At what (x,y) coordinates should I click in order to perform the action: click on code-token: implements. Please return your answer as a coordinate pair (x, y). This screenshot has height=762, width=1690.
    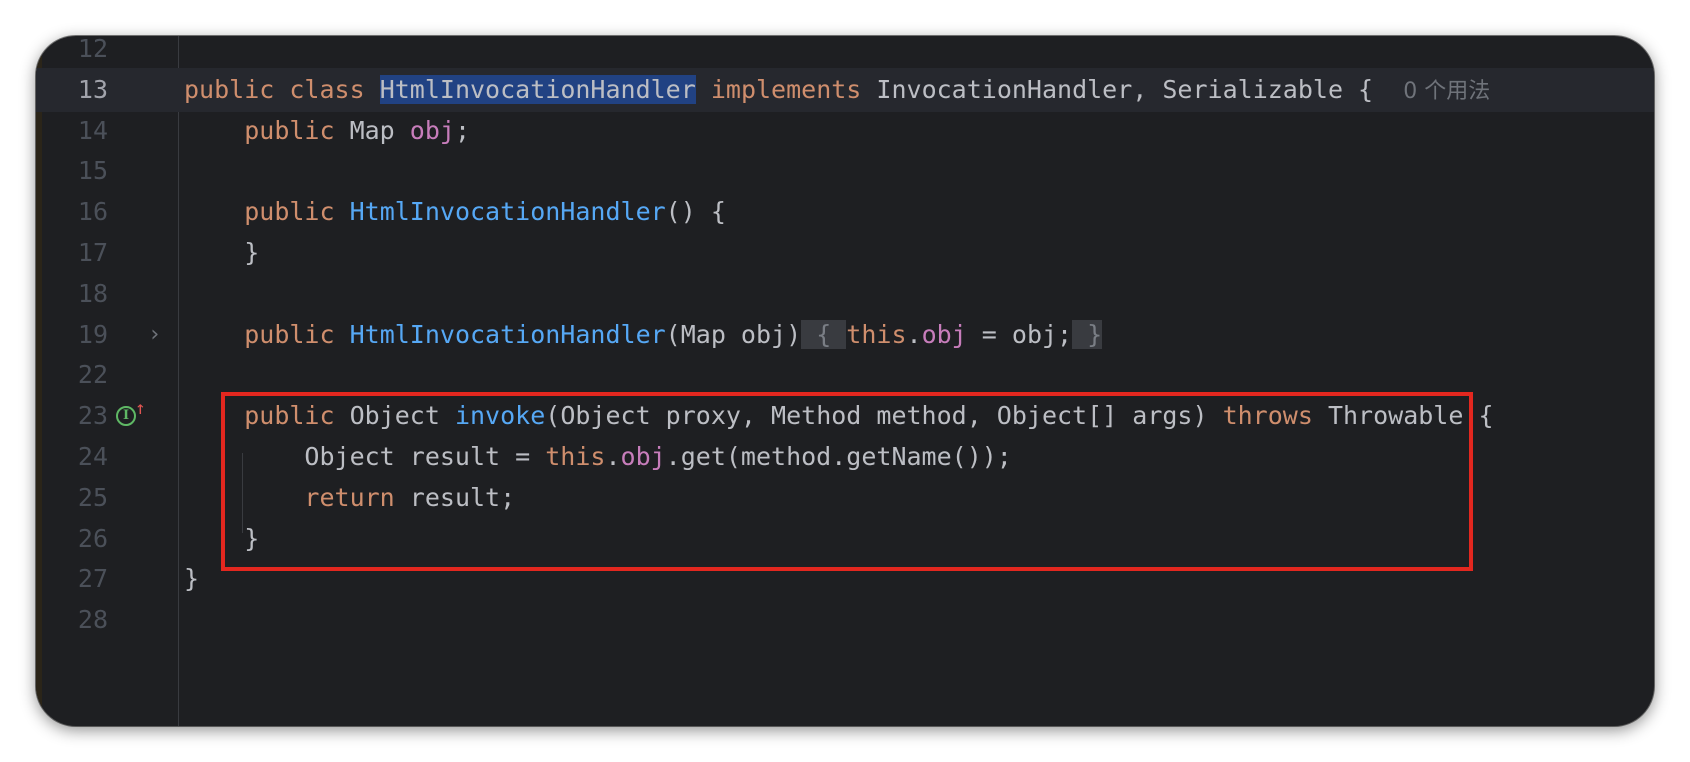
    Looking at the image, I should click on (786, 89).